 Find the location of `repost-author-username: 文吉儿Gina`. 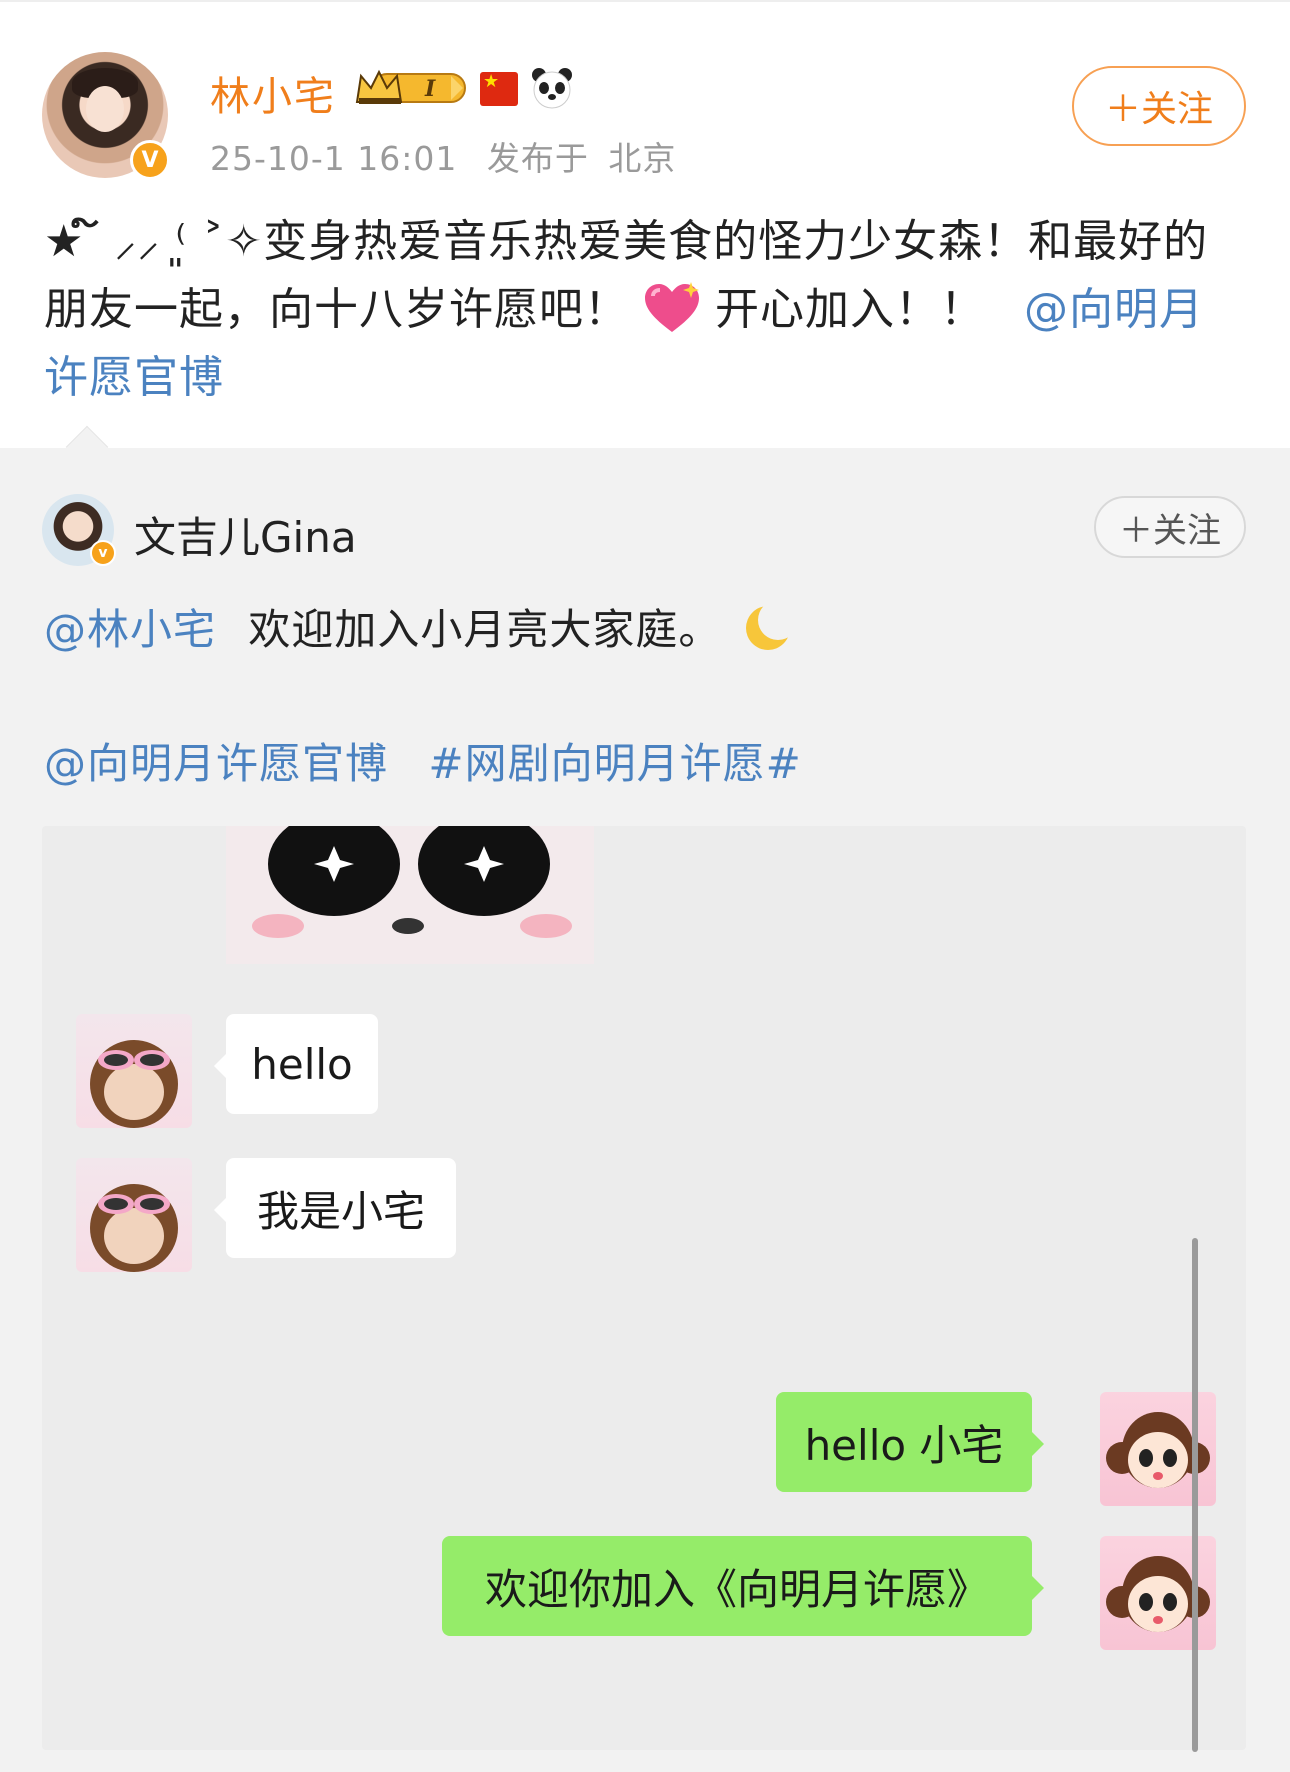

repost-author-username: 文吉儿Gina is located at coordinates (245, 534).